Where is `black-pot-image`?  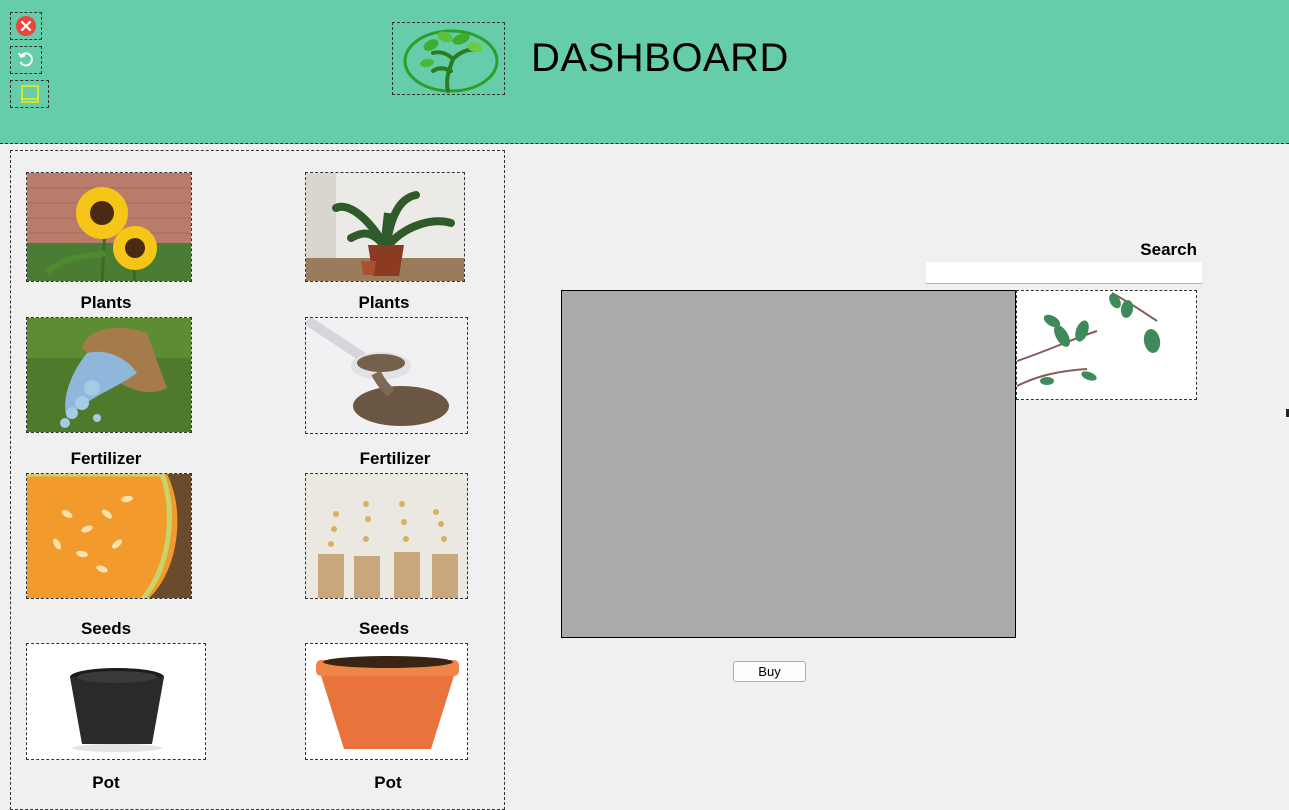
black-pot-image is located at coordinates (116, 701).